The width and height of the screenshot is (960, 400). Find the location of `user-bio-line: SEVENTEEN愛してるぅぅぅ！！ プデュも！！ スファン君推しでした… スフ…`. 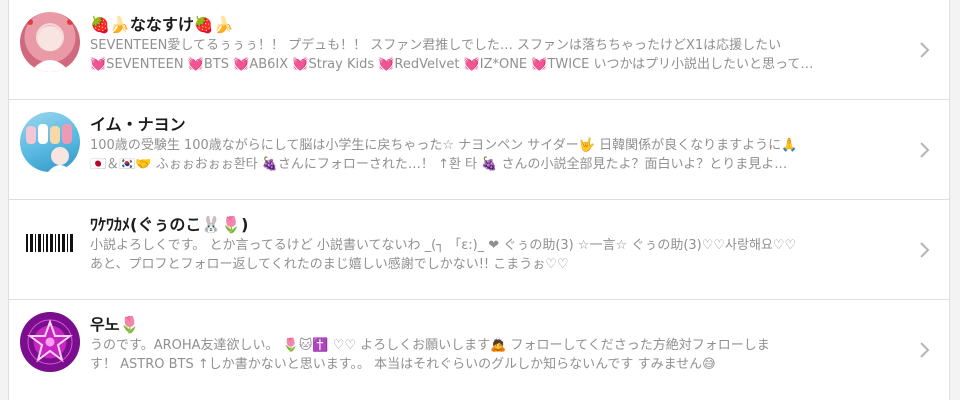

user-bio-line: SEVENTEEN愛してるぅぅぅ！！ プデュも！！ スファン君推しでした… スフ… is located at coordinates (436, 45).